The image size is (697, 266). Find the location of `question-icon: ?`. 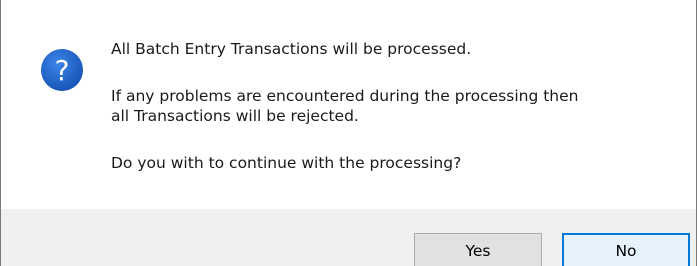

question-icon: ? is located at coordinates (62, 70).